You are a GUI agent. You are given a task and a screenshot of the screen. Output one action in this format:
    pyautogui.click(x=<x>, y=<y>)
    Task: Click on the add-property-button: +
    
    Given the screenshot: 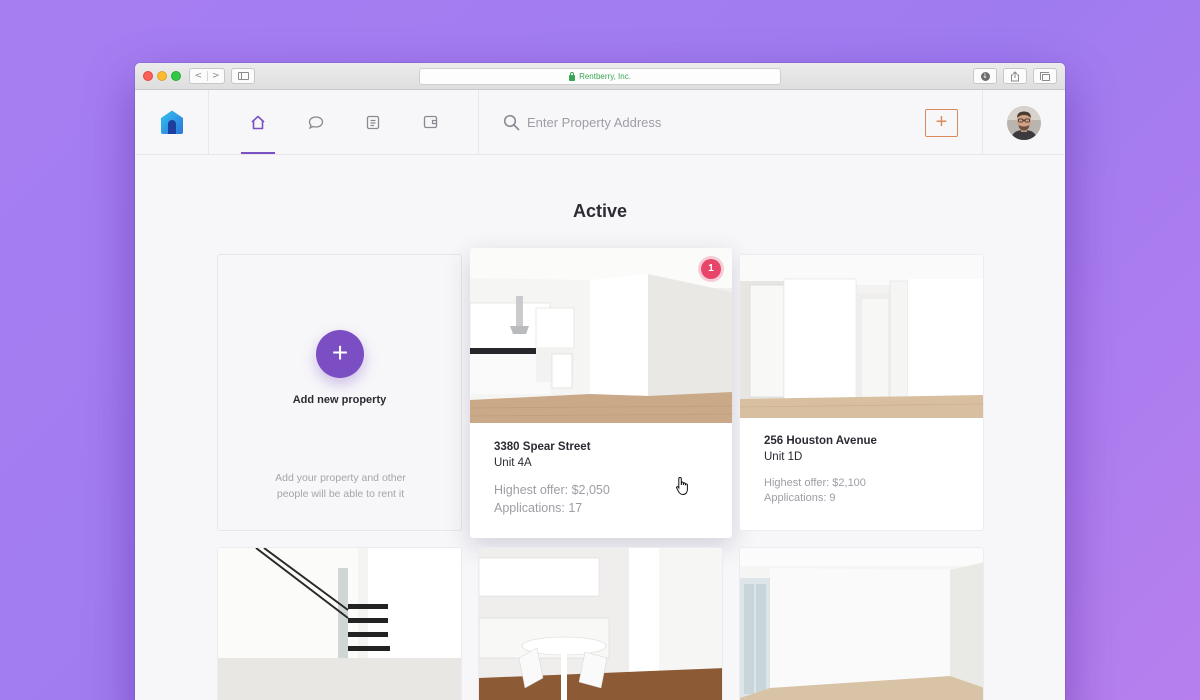 What is the action you would take?
    pyautogui.click(x=340, y=354)
    